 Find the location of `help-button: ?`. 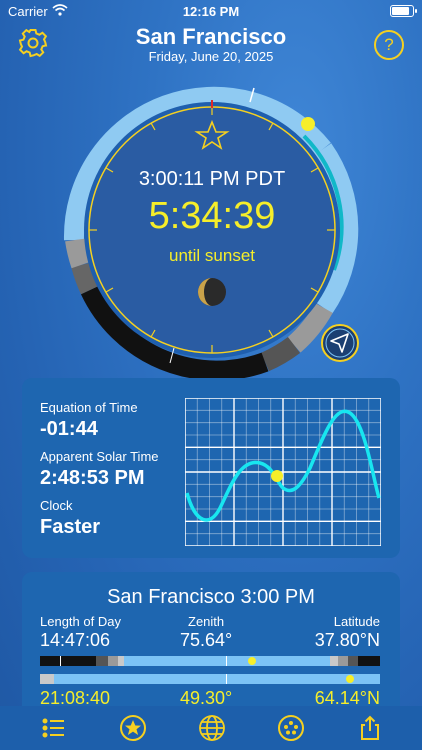

help-button: ? is located at coordinates (389, 45).